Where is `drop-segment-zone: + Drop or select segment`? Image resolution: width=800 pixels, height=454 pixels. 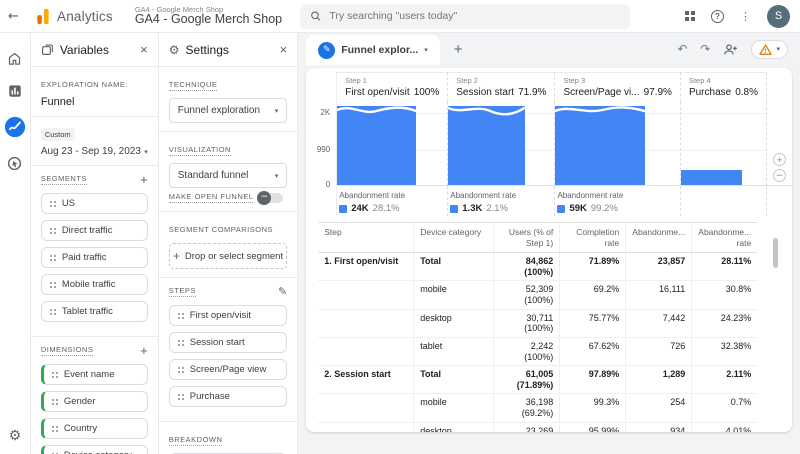
drop-segment-zone: + Drop or select segment is located at coordinates (228, 256).